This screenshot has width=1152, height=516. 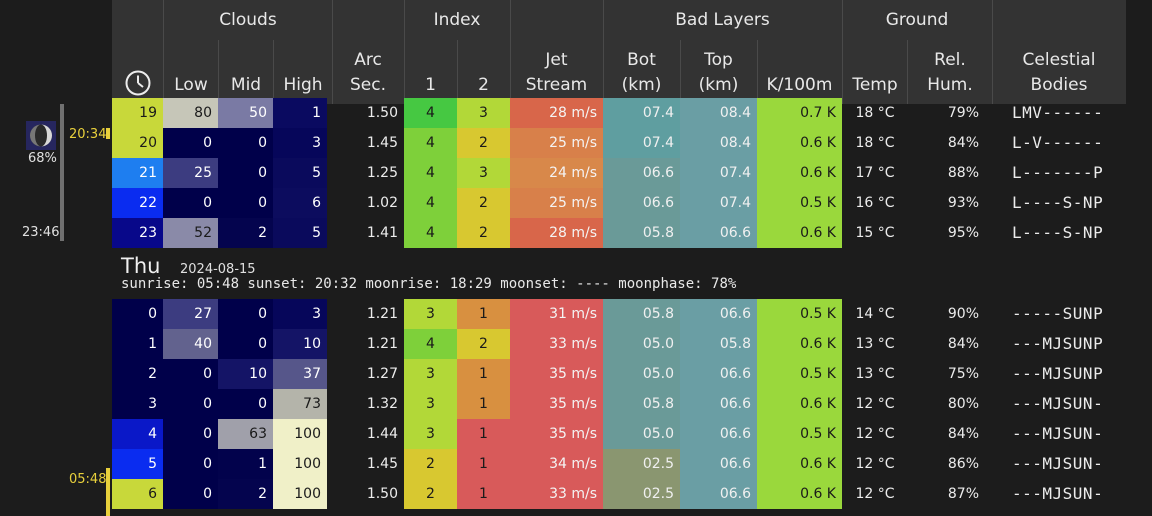 I want to click on cell-top: 07.4, so click(x=718, y=173).